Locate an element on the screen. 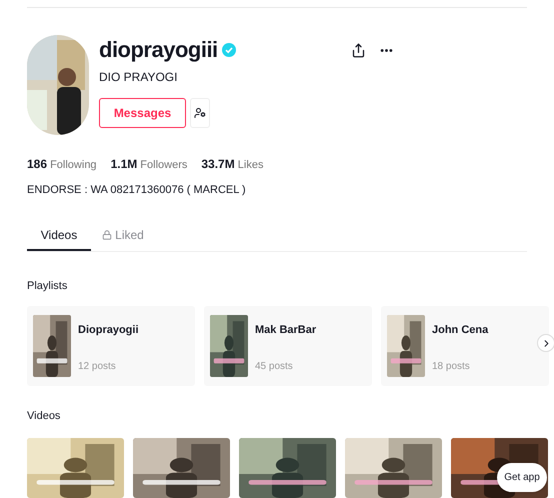 Image resolution: width=554 pixels, height=498 pixels. messages-button: Messages is located at coordinates (142, 113).